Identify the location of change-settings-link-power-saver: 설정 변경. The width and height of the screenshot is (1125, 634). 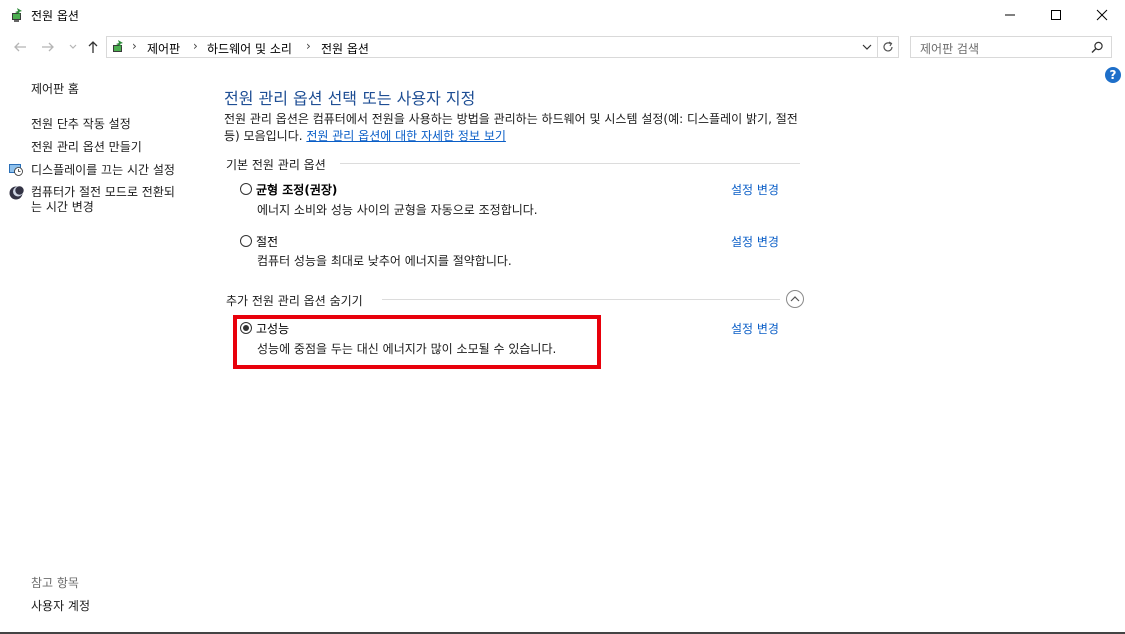
(755, 241).